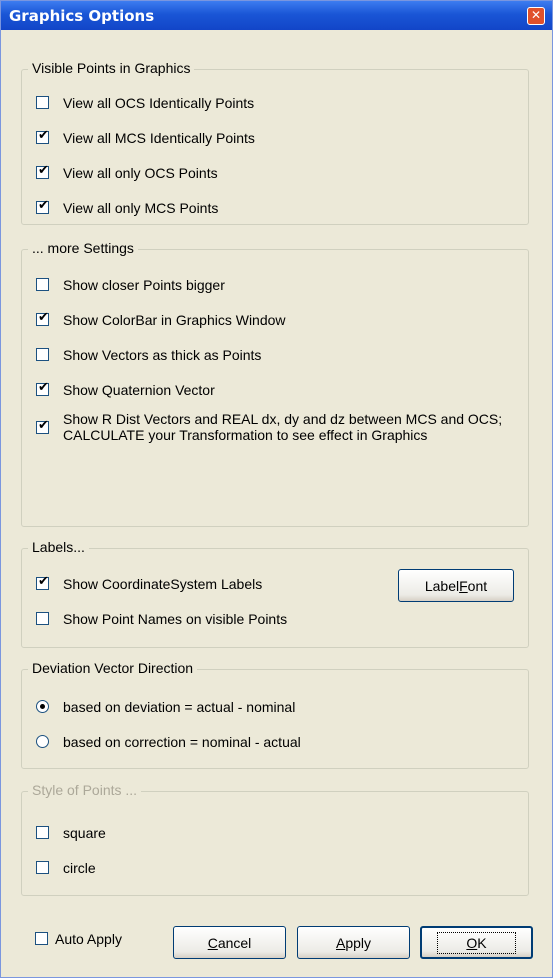 This screenshot has width=553, height=978. I want to click on close-icon: ✕, so click(536, 15).